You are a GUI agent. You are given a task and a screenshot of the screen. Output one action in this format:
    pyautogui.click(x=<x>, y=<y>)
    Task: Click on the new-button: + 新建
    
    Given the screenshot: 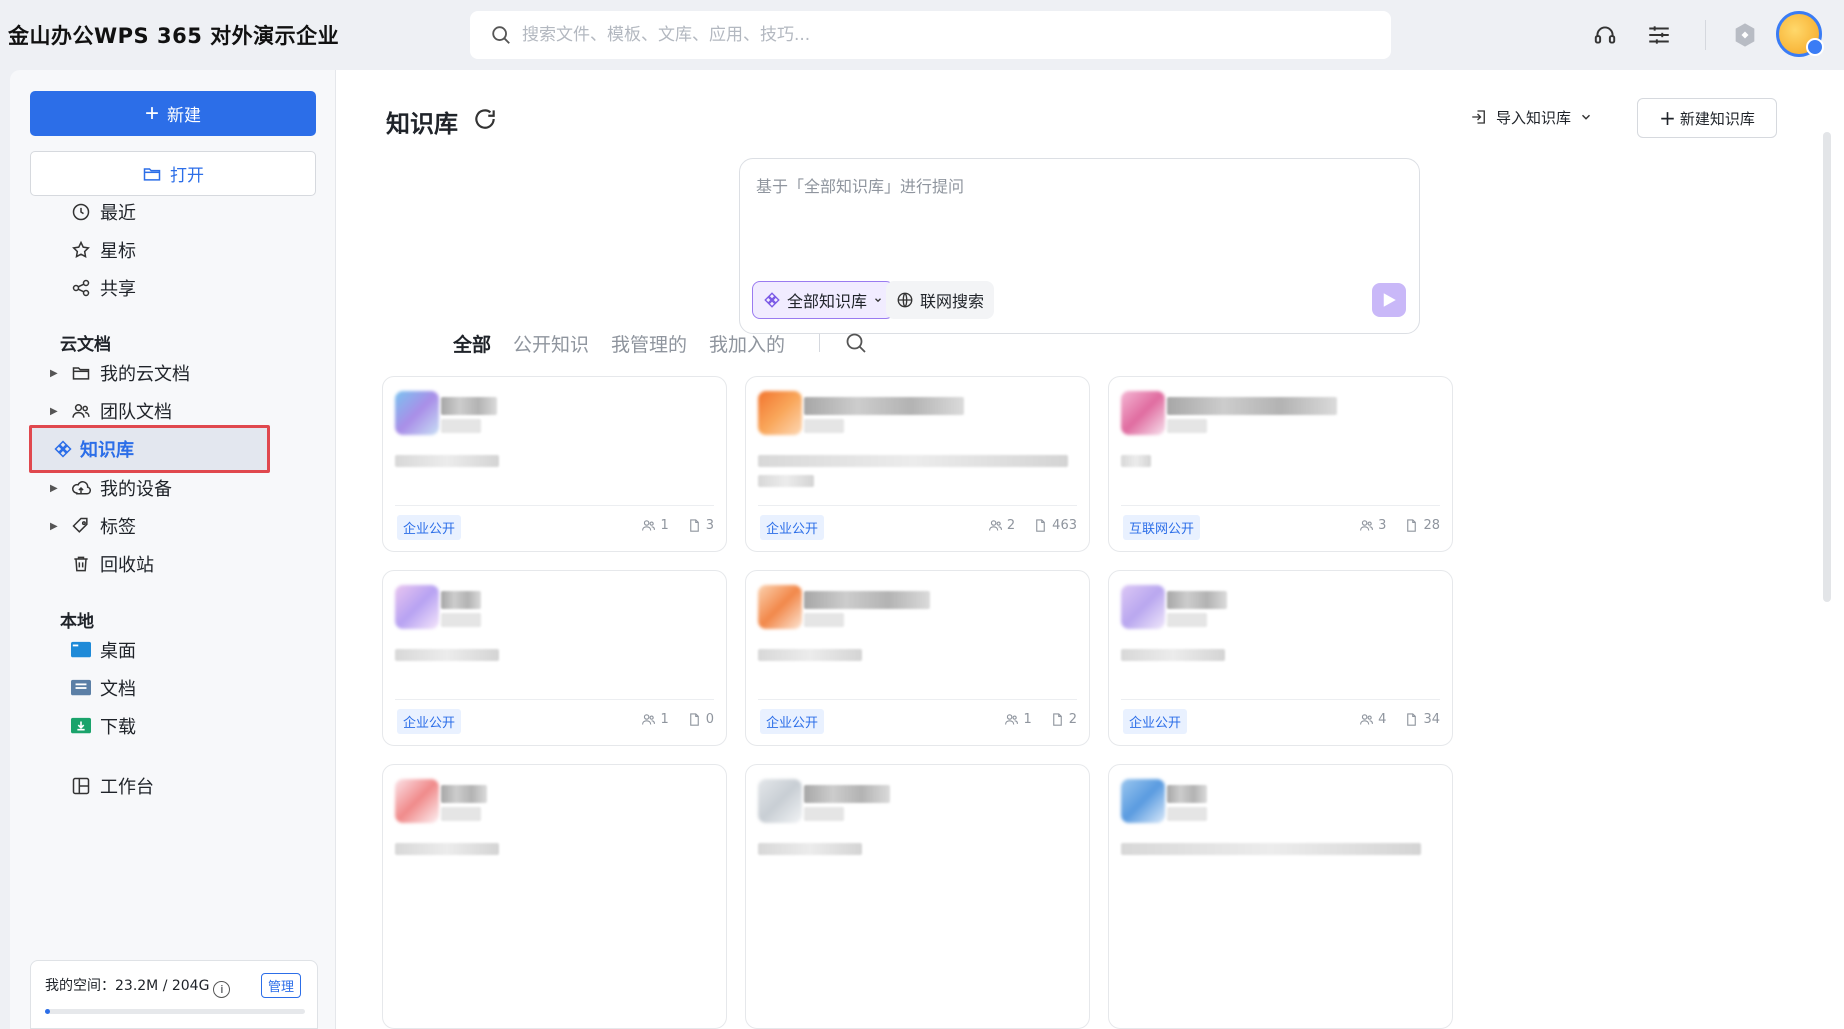 What is the action you would take?
    pyautogui.click(x=173, y=113)
    